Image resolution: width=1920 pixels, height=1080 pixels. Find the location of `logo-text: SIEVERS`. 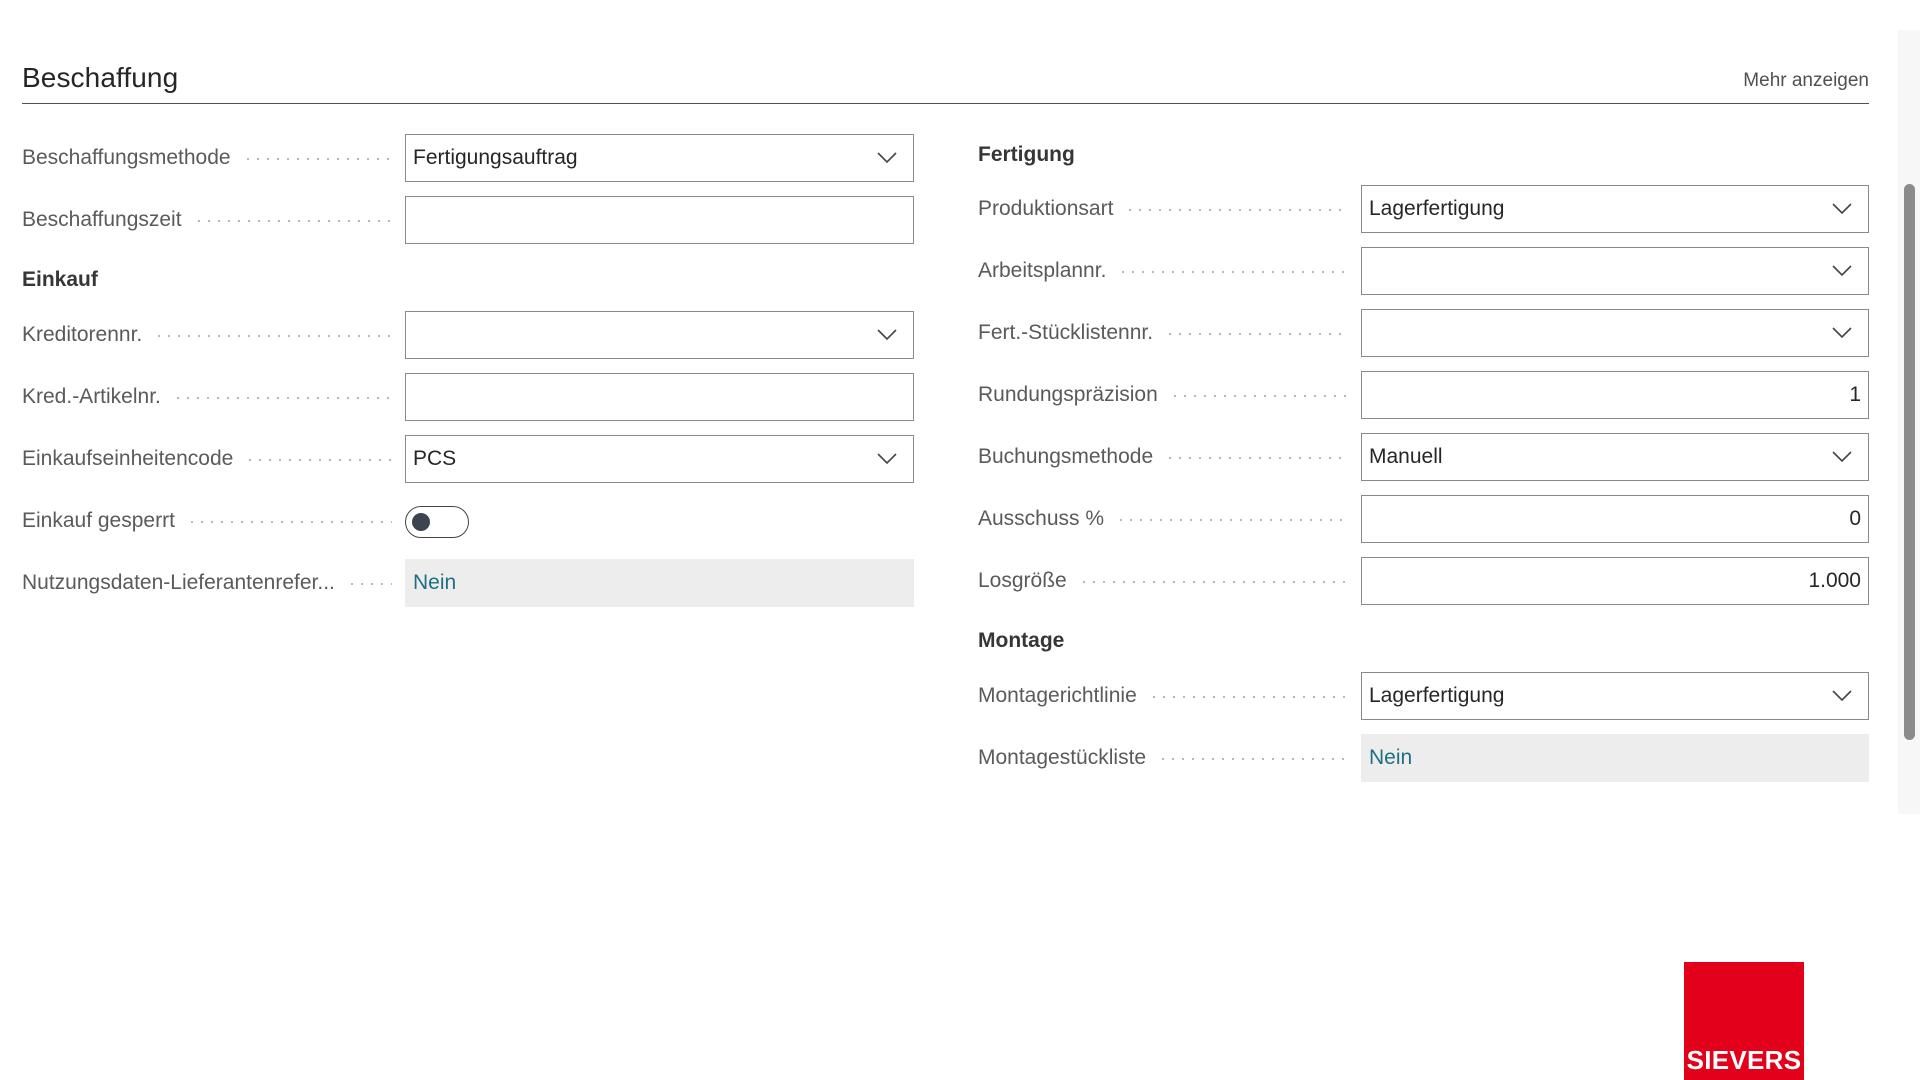

logo-text: SIEVERS is located at coordinates (1744, 1060).